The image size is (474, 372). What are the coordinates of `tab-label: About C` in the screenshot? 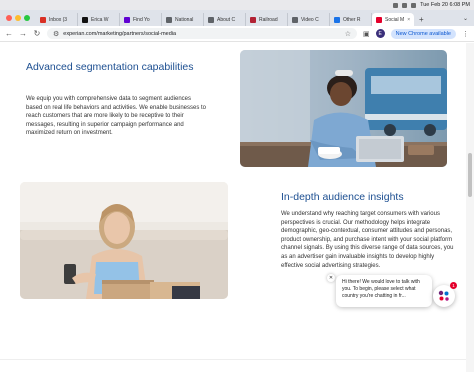 It's located at (226, 19).